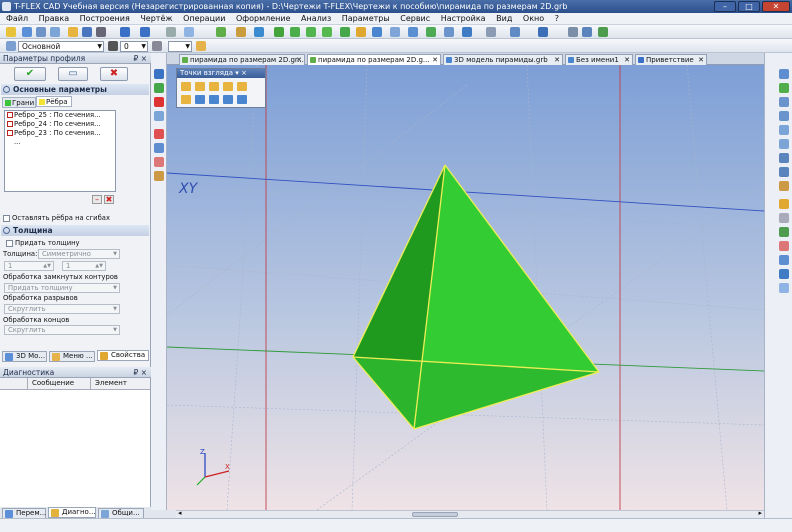 Image resolution: width=792 pixels, height=532 pixels. What do you see at coordinates (73, 32) in the screenshot?
I see `open-icon` at bounding box center [73, 32].